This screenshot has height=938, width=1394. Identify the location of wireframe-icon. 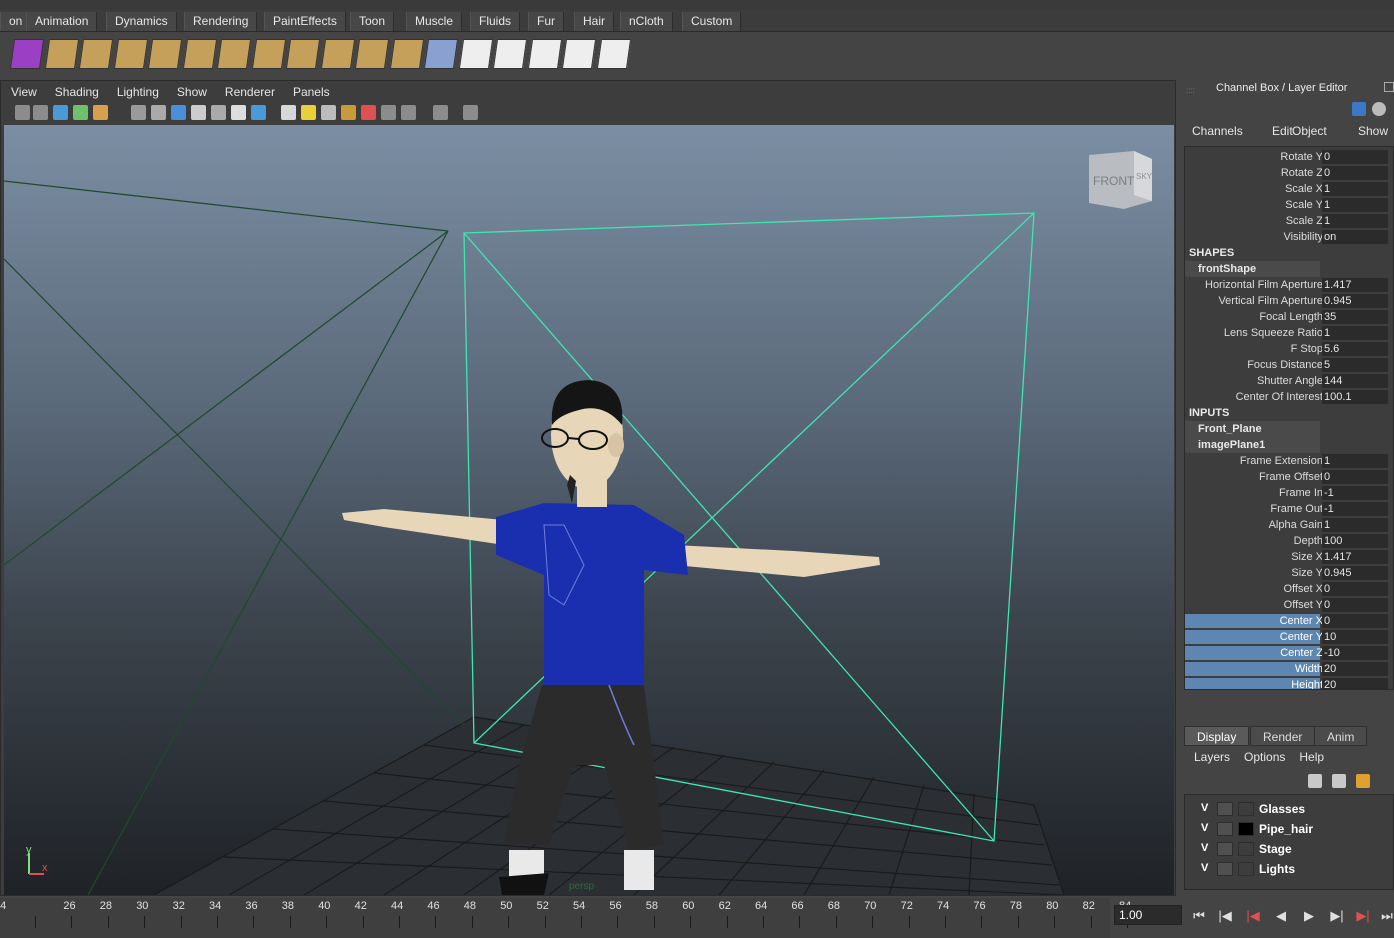
(218, 112).